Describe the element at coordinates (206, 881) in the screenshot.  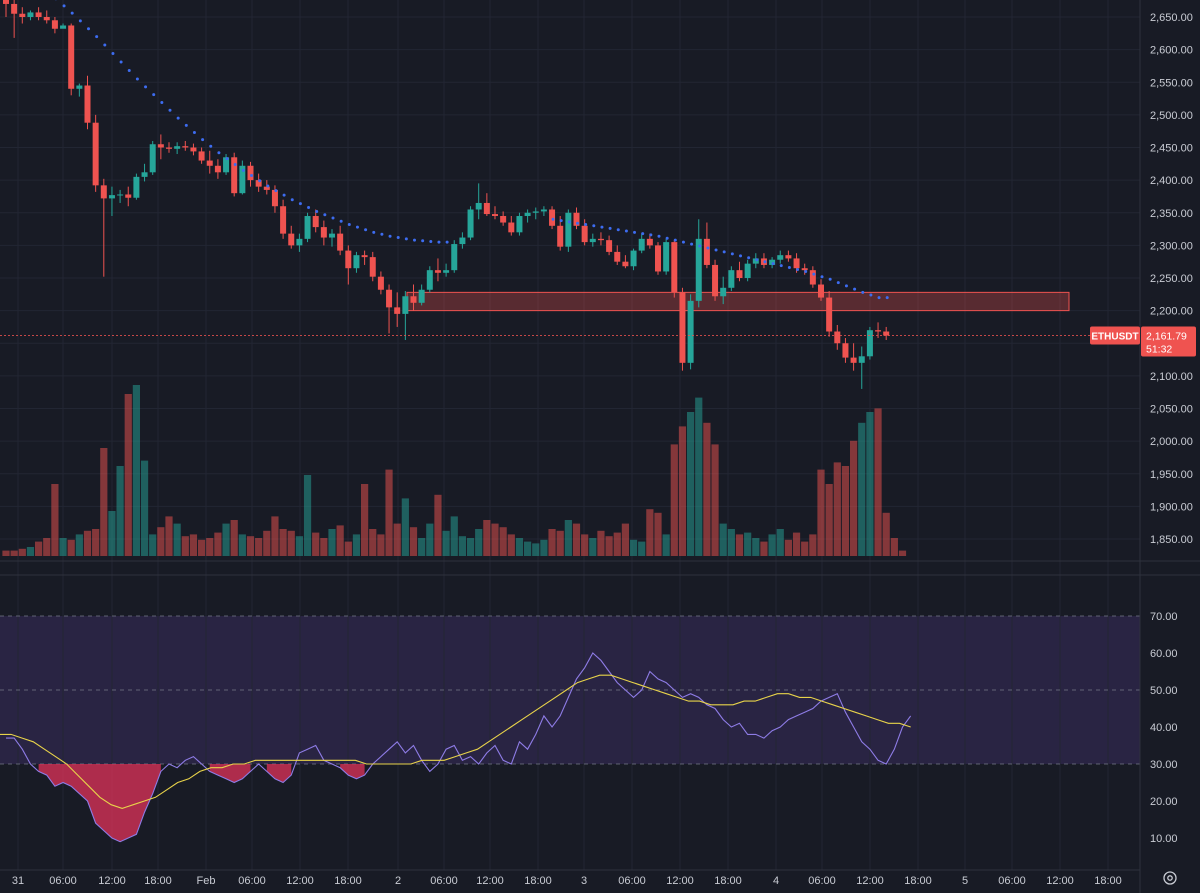
I see `time-tick-label: Feb` at that location.